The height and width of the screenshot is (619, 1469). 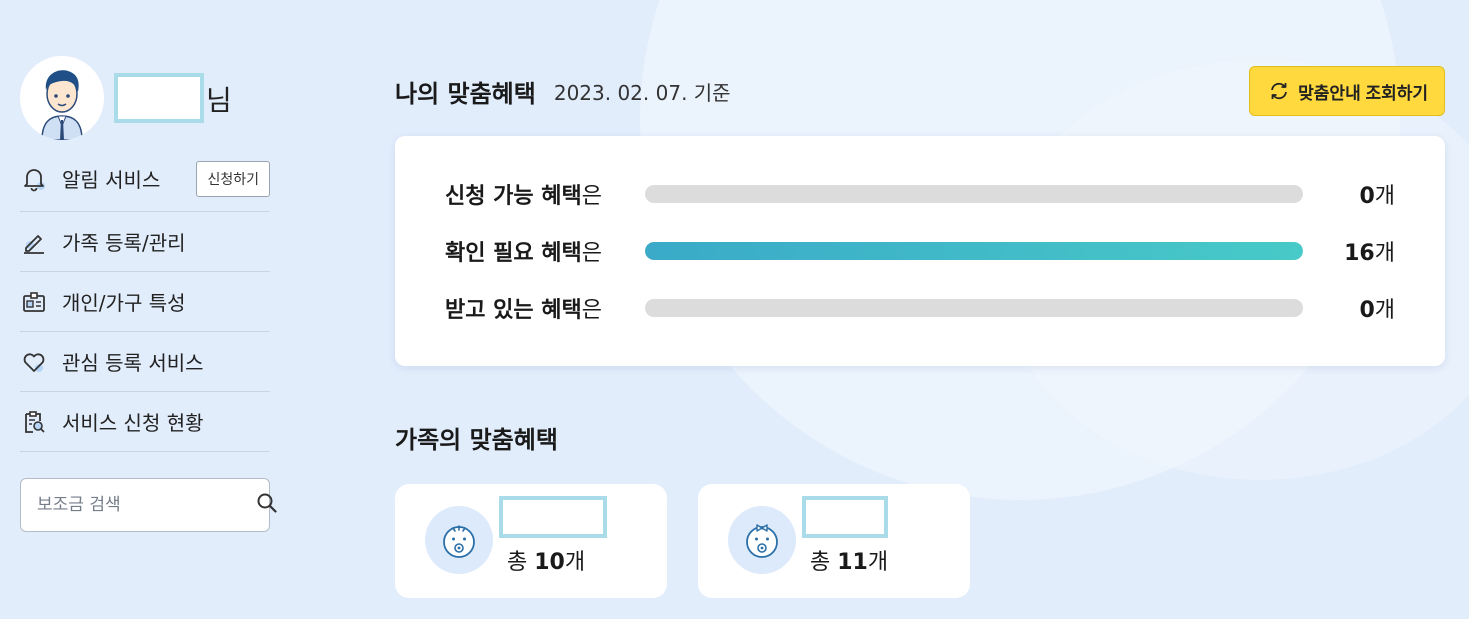 I want to click on menu-item-family: 가족 등록/관리, so click(x=145, y=242).